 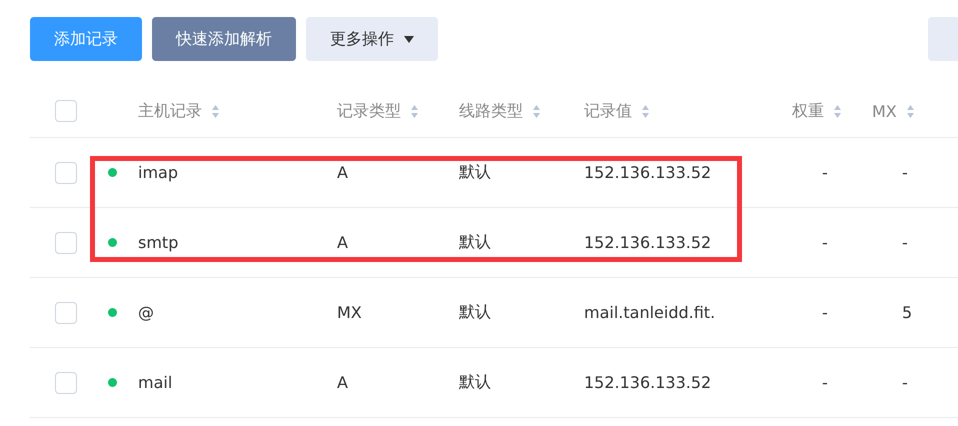 What do you see at coordinates (86, 39) in the screenshot?
I see `add-record-button: 添加记录` at bounding box center [86, 39].